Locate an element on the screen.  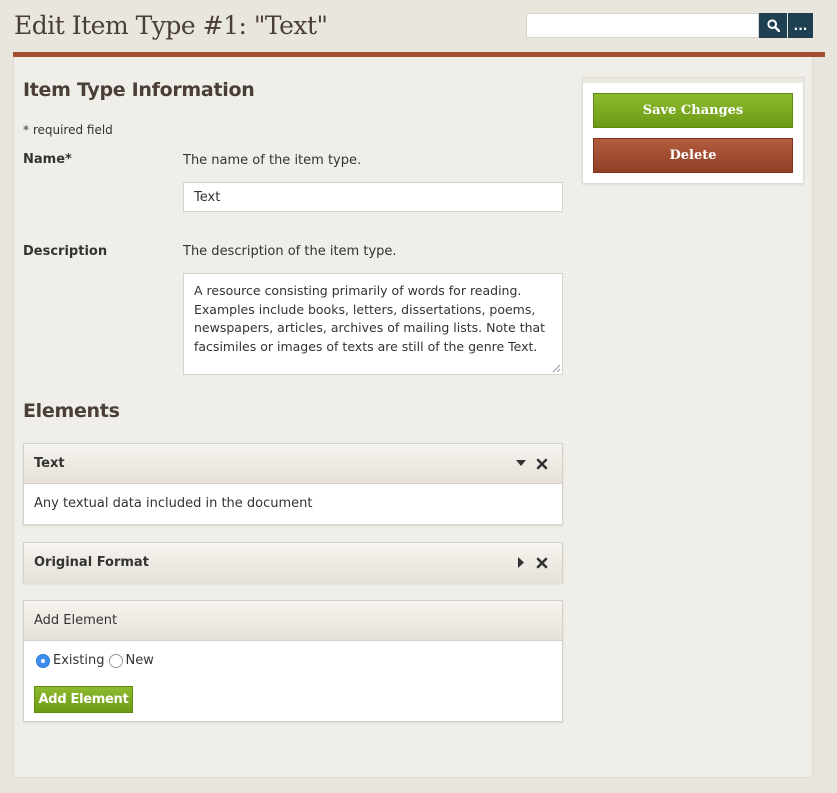
element-source-options: Existing New is located at coordinates (95, 660).